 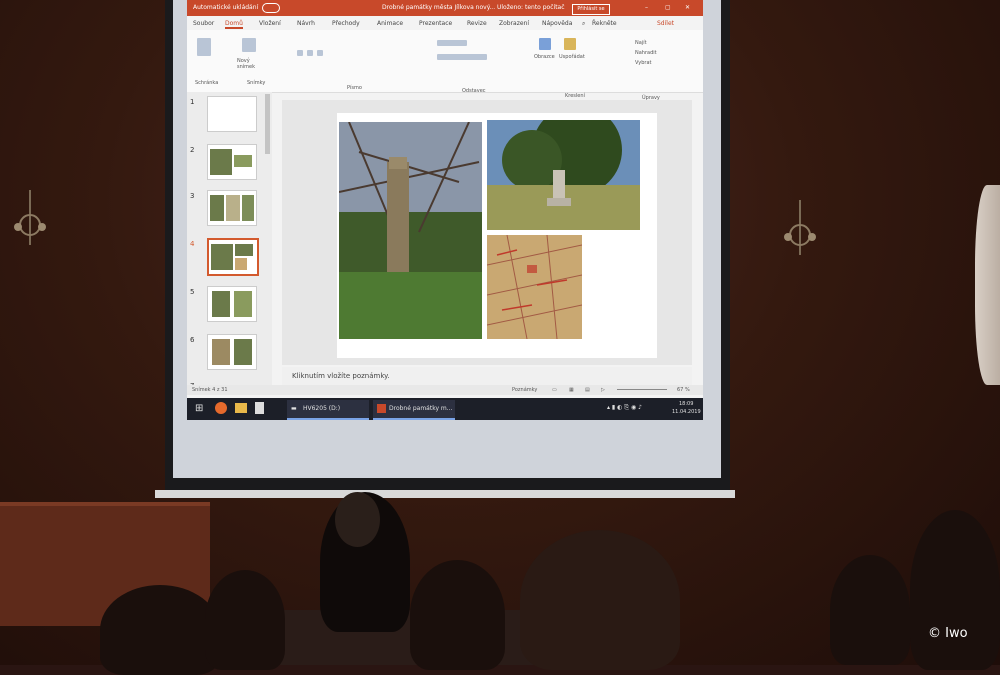 I want to click on share-label: Sdílet, so click(x=665, y=23).